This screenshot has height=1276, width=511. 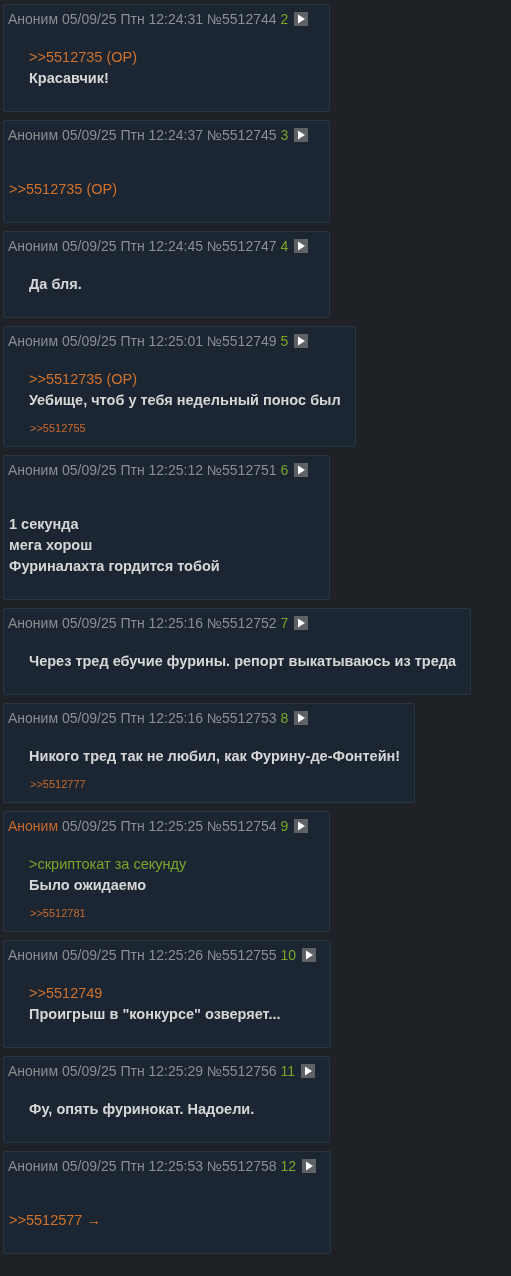 I want to click on post-count: 8, so click(x=284, y=718).